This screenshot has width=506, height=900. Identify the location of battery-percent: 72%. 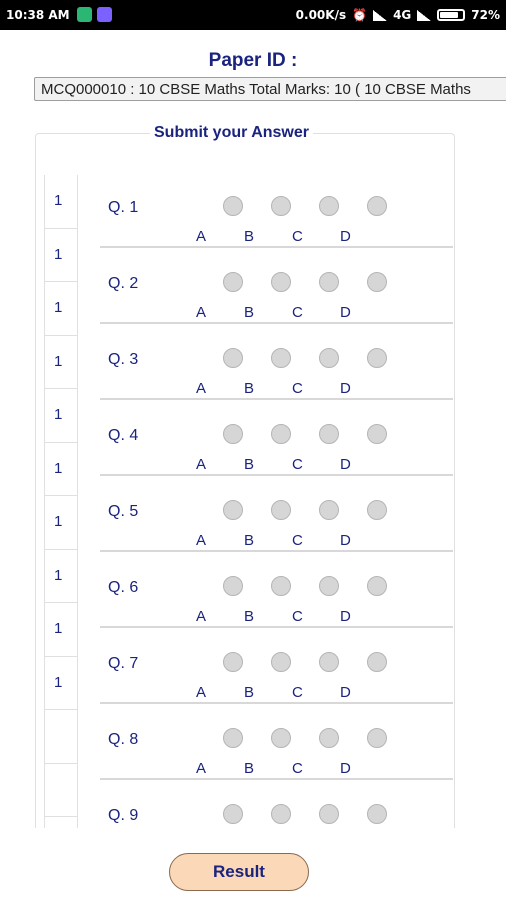
(485, 15).